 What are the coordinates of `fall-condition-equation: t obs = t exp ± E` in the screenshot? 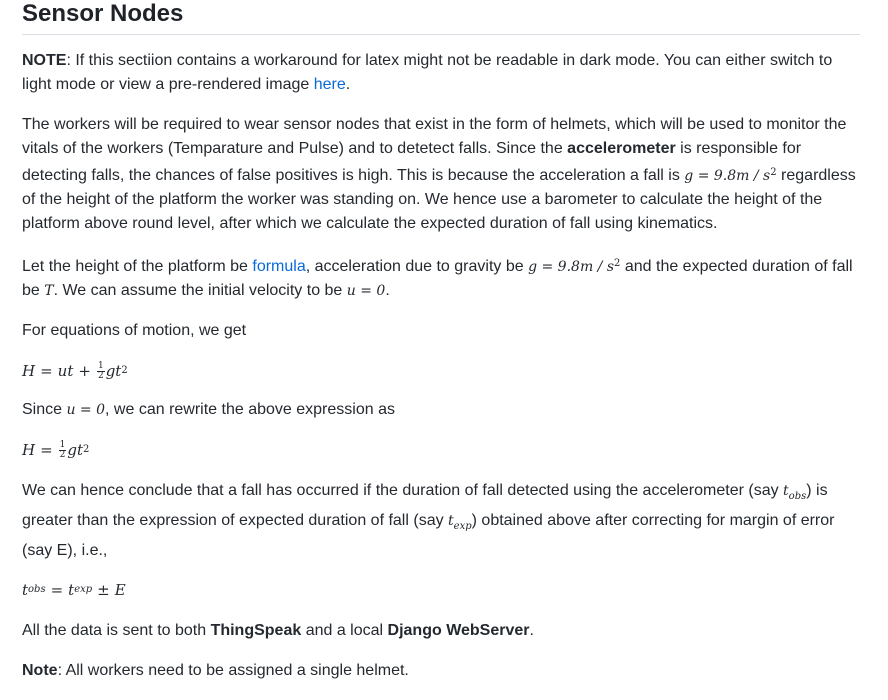 It's located at (74, 590).